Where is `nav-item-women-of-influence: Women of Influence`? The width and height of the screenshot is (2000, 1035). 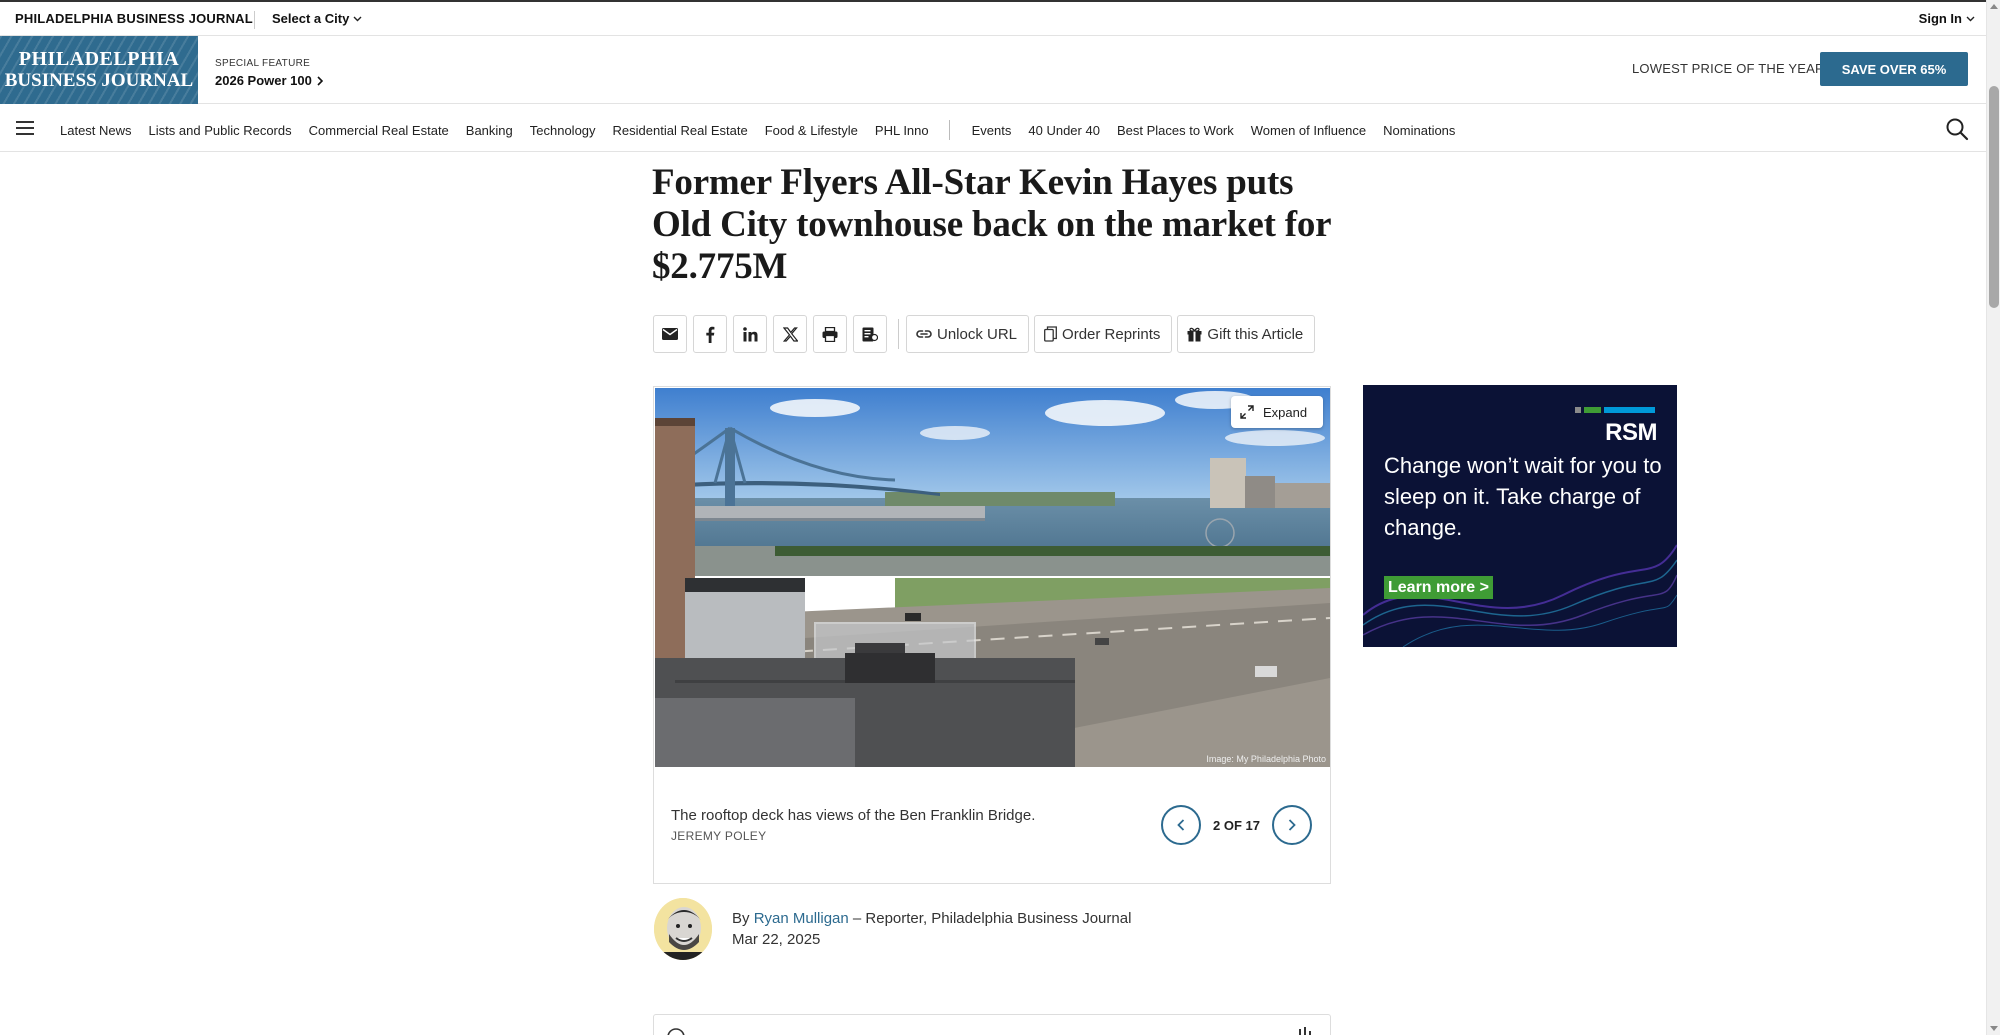
nav-item-women-of-influence: Women of Influence is located at coordinates (1308, 130).